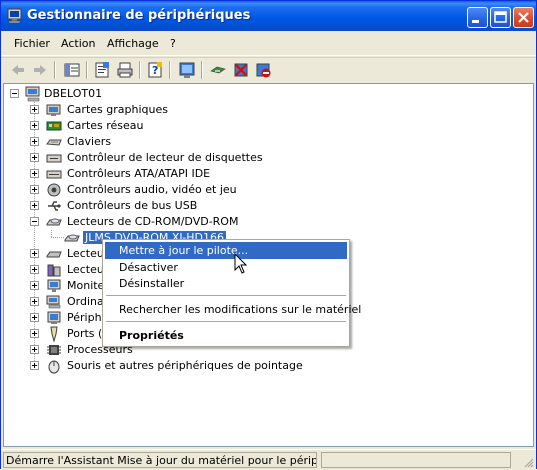 Image resolution: width=537 pixels, height=470 pixels. I want to click on display-adapter-icon, so click(53, 110).